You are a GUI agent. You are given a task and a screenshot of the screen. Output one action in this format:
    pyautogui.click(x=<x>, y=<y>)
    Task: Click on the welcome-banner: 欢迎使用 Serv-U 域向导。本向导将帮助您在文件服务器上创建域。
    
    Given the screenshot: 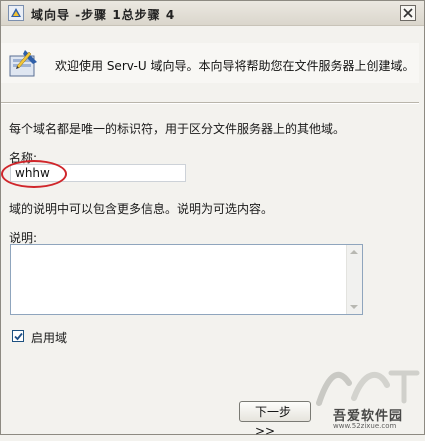 What is the action you would take?
    pyautogui.click(x=210, y=63)
    